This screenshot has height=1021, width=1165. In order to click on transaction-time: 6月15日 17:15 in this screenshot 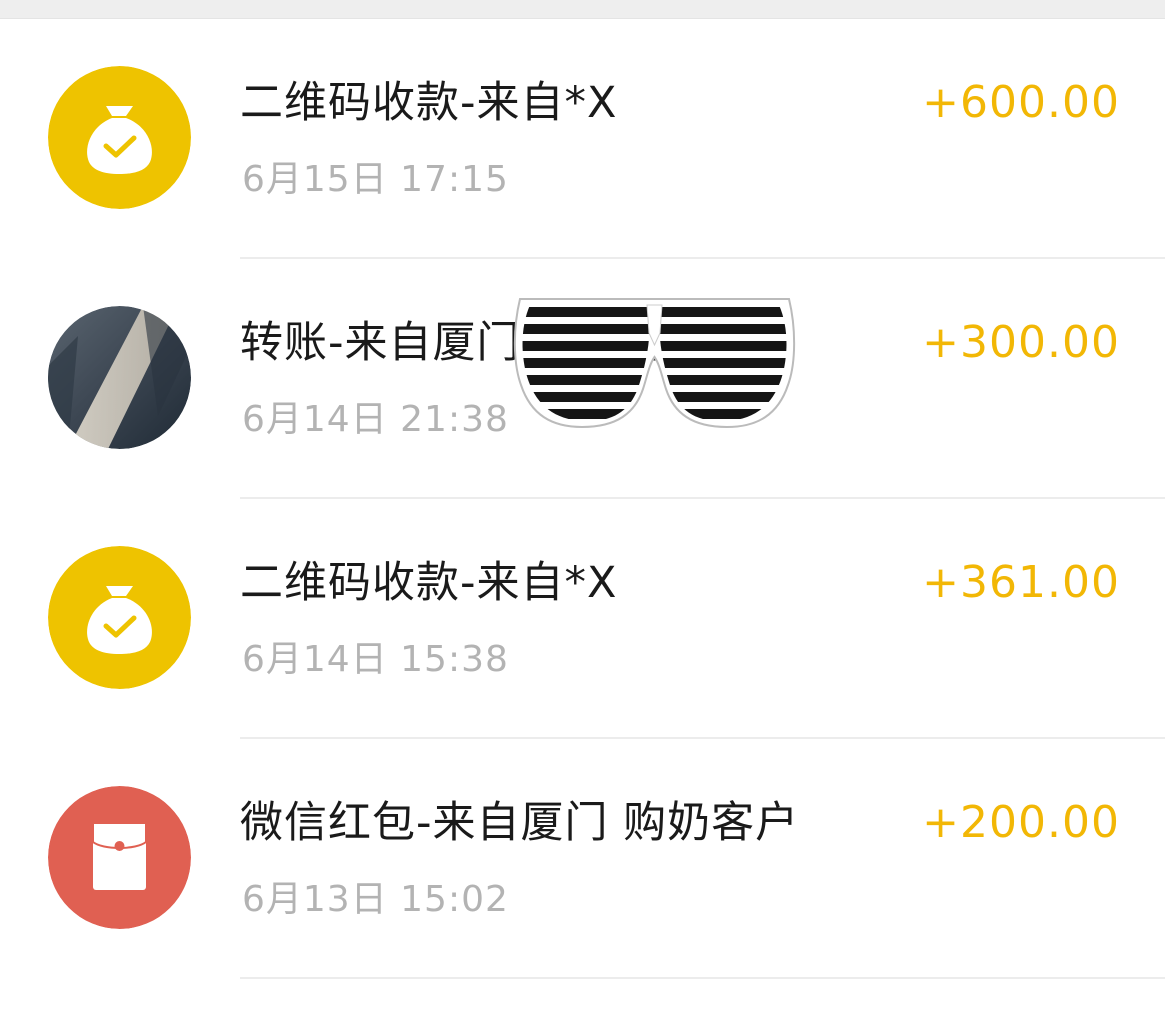, I will do `click(375, 179)`.